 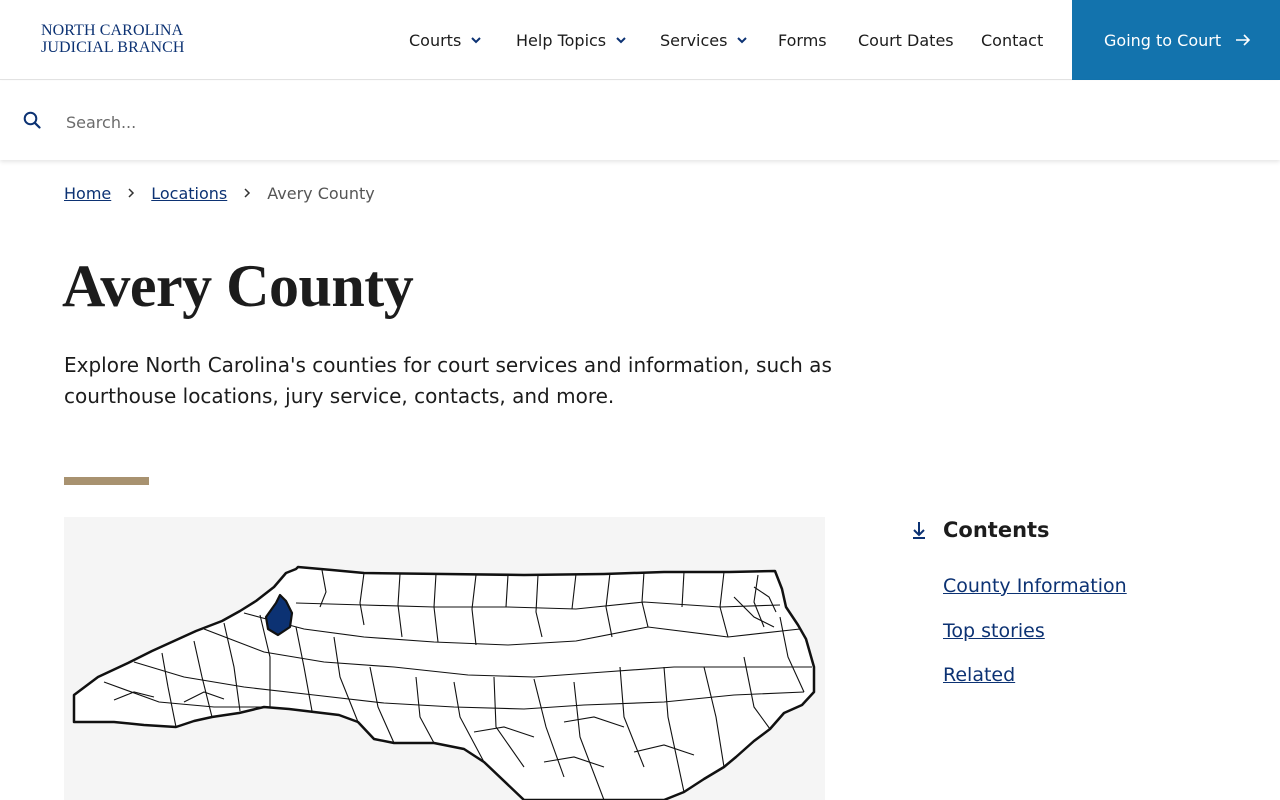 I want to click on nav-help-topics: Help Topics, so click(x=572, y=40).